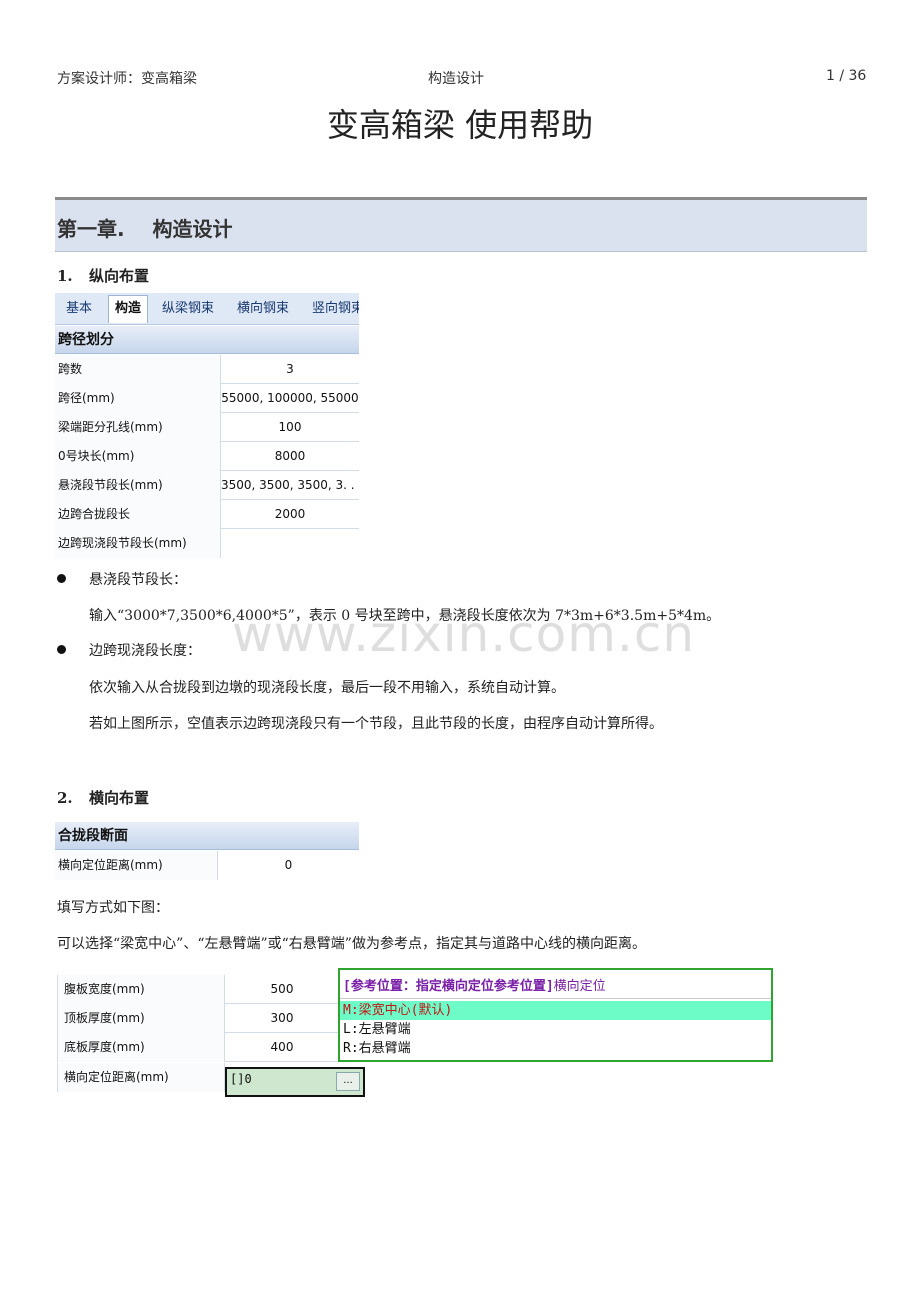 The height and width of the screenshot is (1302, 920). What do you see at coordinates (464, 634) in the screenshot?
I see `watermark: www.zixin.com.cn` at bounding box center [464, 634].